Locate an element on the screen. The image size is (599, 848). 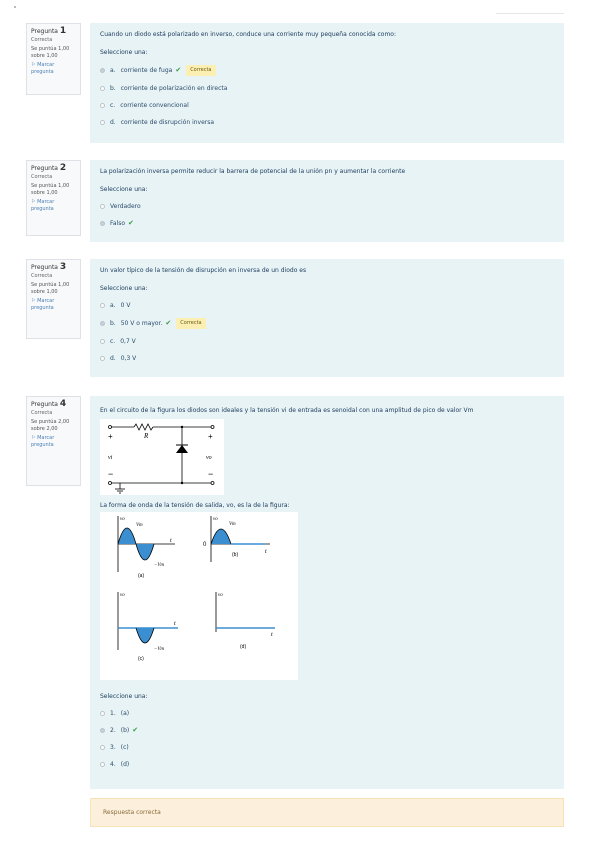
question-points: Se puntúa 2,00 sobre 2,00 is located at coordinates (50, 425).